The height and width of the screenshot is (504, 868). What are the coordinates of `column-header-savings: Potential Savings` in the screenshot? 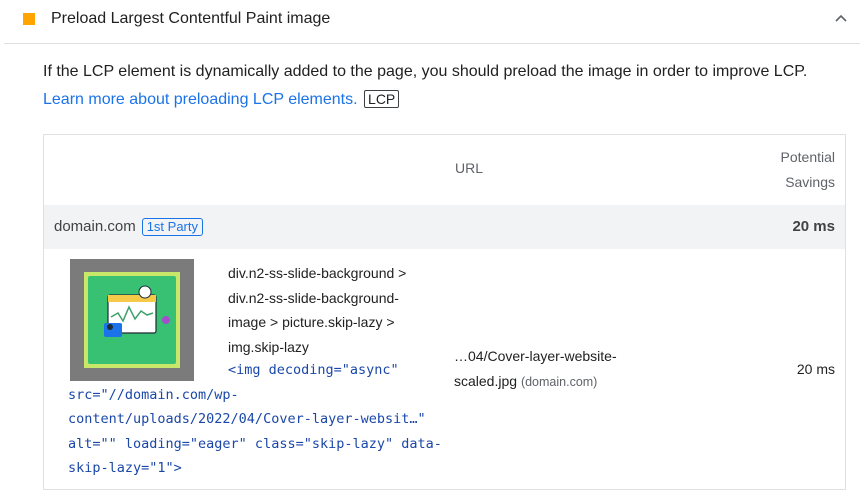 It's located at (807, 169).